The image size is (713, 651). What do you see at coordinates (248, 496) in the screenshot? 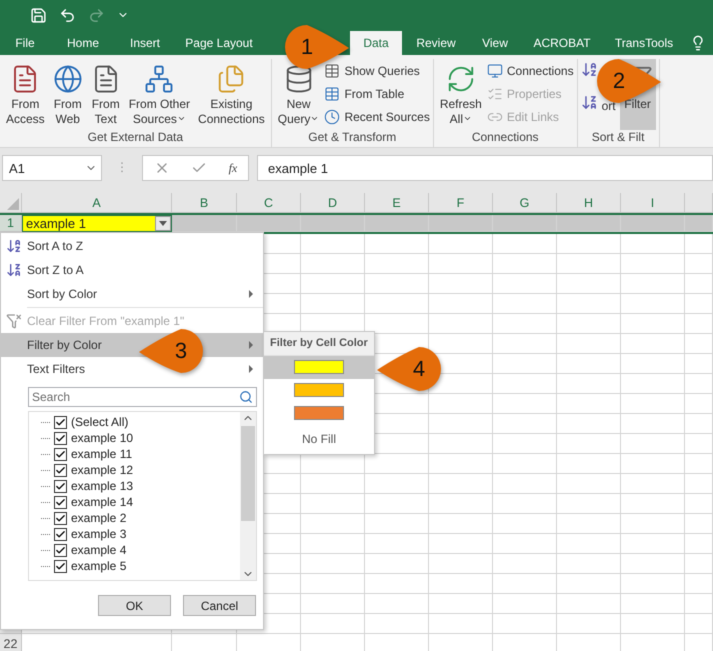
I see `scrollbar` at bounding box center [248, 496].